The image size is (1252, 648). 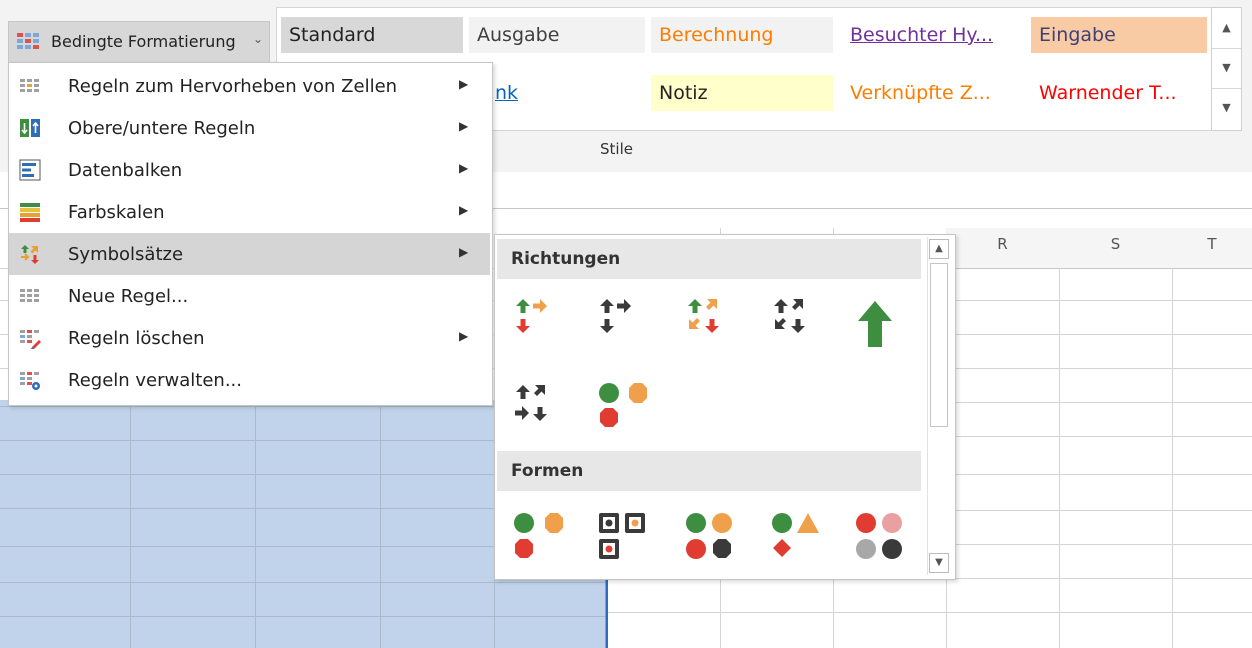 I want to click on menu-item-top-bottom-rules: Obere/untere Regeln ▶, so click(x=249, y=128).